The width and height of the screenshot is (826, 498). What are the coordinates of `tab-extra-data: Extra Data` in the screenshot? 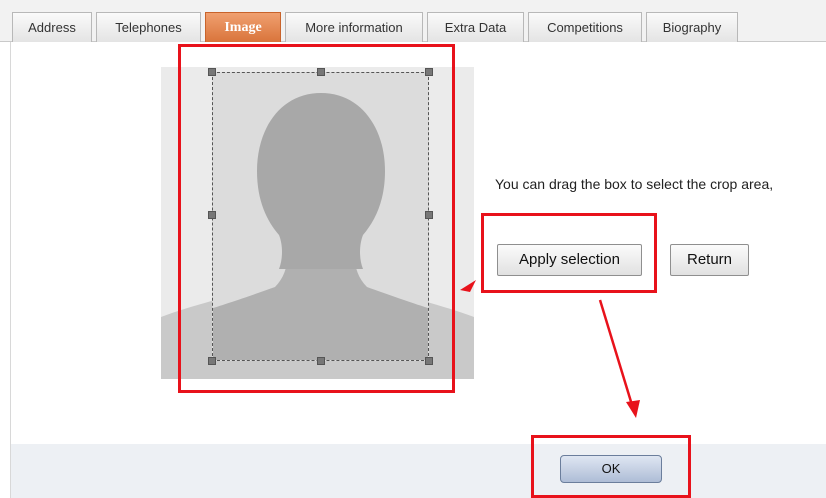 It's located at (475, 27).